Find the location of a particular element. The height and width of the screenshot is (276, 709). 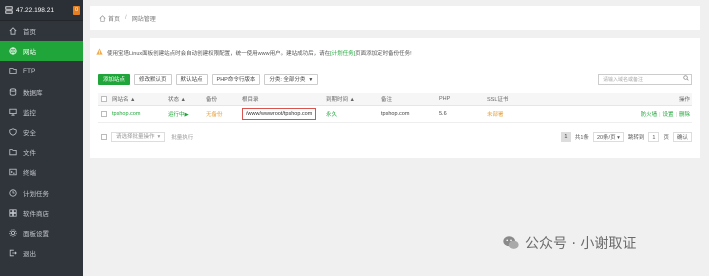

breadcrumb-home: 首页 is located at coordinates (114, 18).